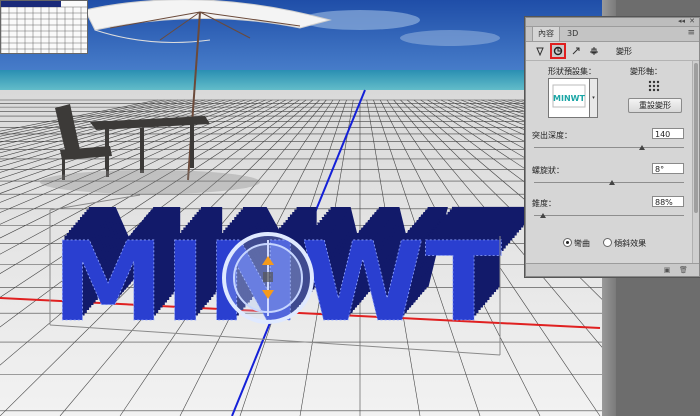 Image resolution: width=700 pixels, height=416 pixels. I want to click on panel-tabbar: 內容 3D ≡, so click(612, 34).